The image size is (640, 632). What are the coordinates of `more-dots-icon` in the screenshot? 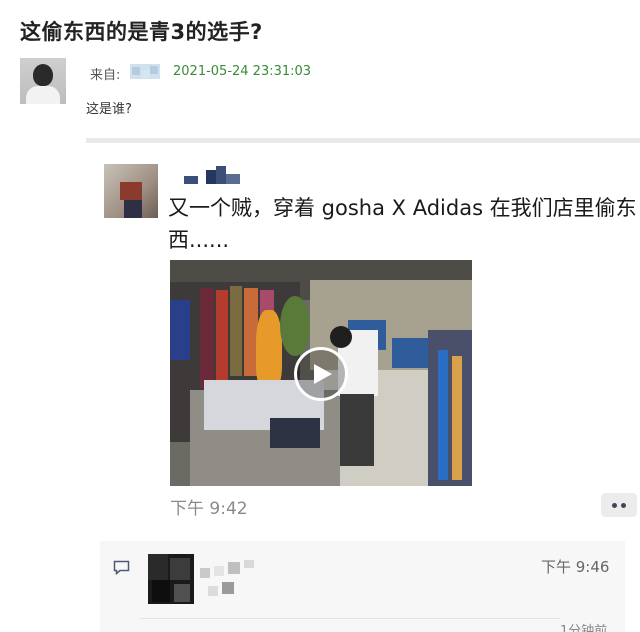 It's located at (614, 505).